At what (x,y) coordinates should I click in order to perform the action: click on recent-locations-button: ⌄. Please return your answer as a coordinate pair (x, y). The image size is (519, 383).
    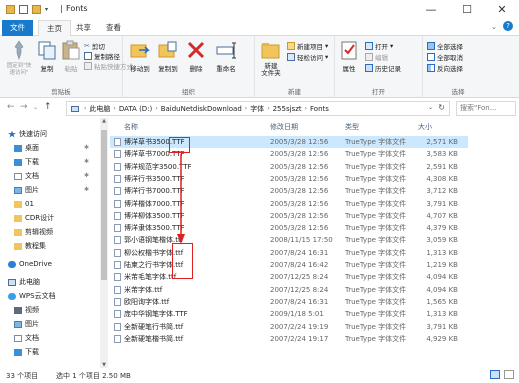
    Looking at the image, I should click on (35, 107).